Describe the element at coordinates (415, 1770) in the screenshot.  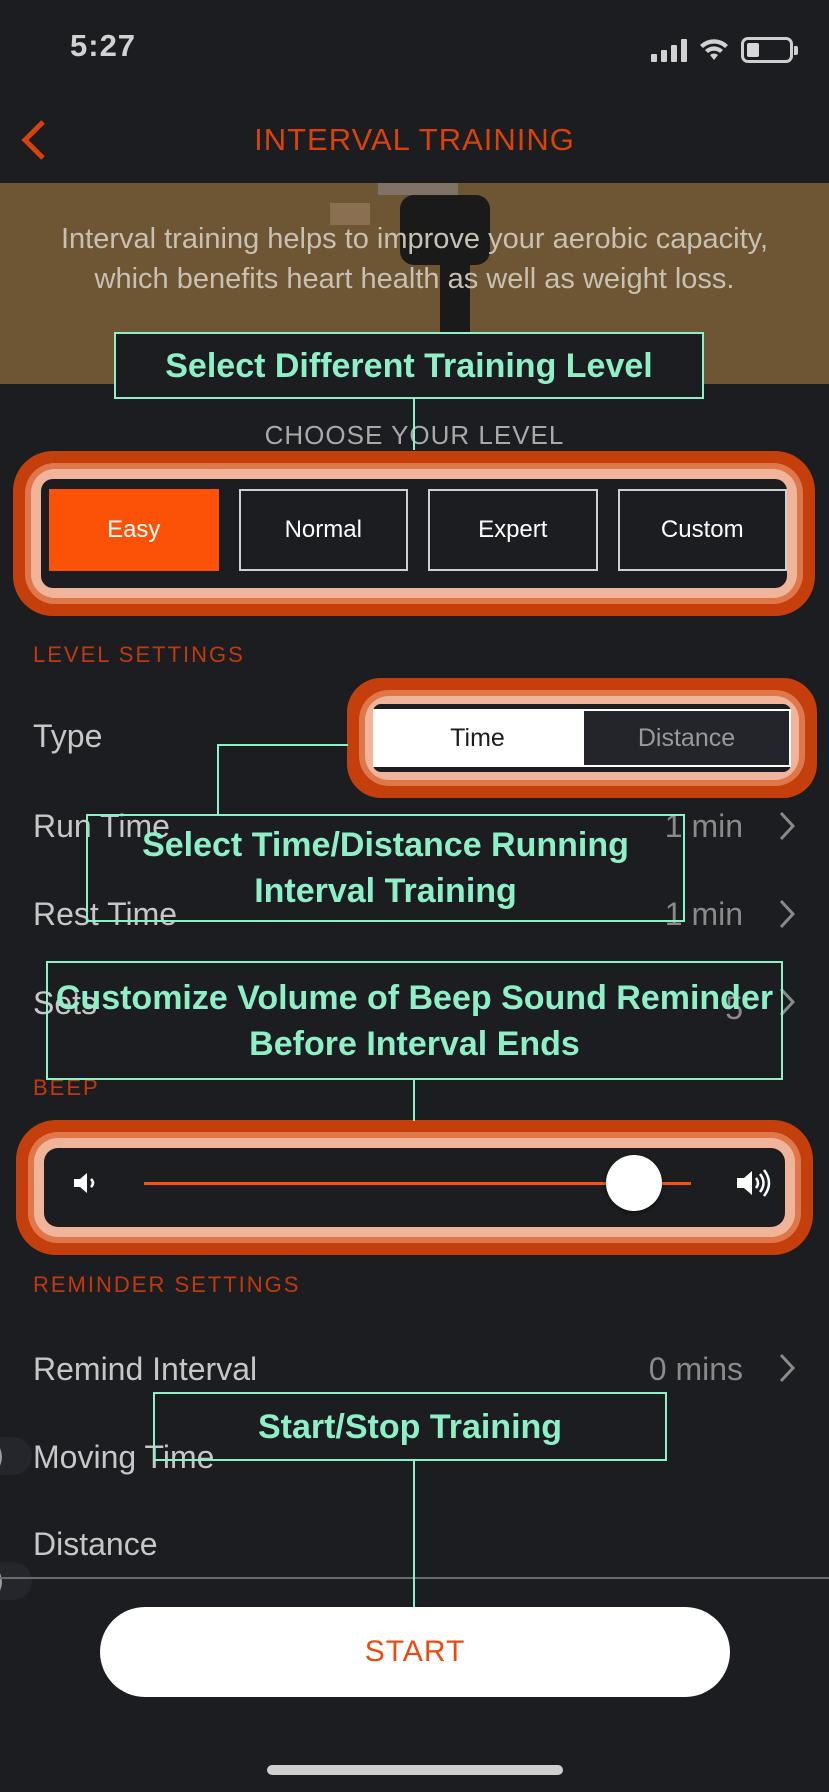
I see `home-indicator` at that location.